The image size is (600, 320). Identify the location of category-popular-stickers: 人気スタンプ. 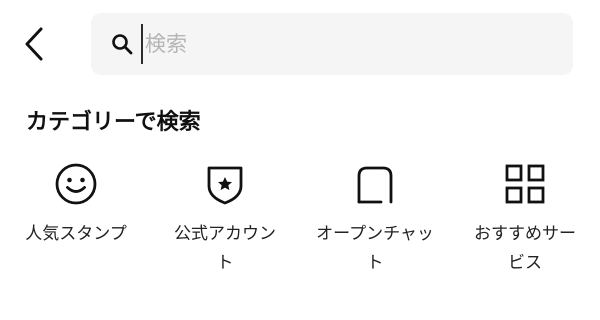
(76, 204).